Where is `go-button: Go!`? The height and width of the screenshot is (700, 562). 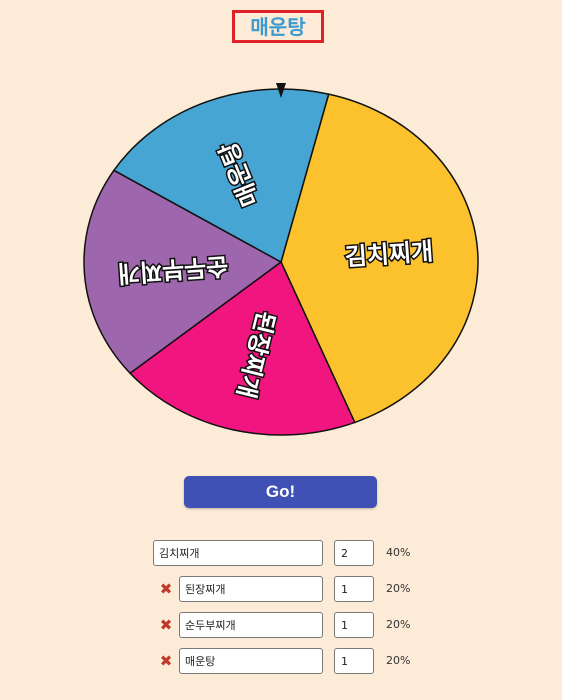
go-button: Go! is located at coordinates (280, 492).